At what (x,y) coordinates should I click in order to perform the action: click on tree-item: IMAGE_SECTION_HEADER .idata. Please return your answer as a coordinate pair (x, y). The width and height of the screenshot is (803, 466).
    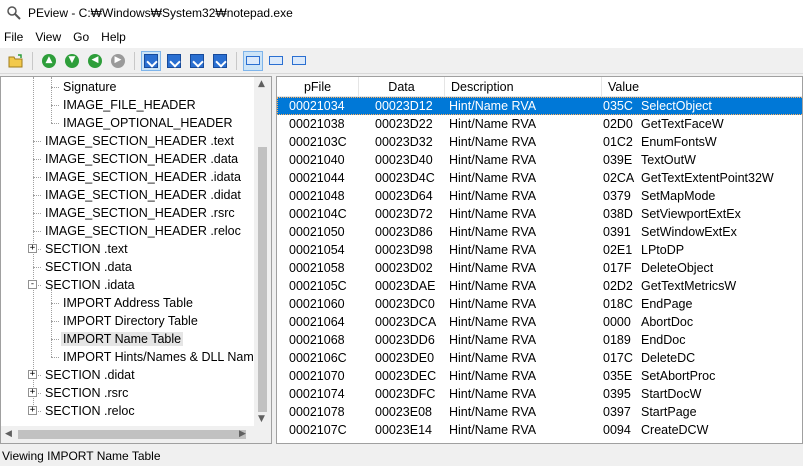
    Looking at the image, I should click on (143, 177).